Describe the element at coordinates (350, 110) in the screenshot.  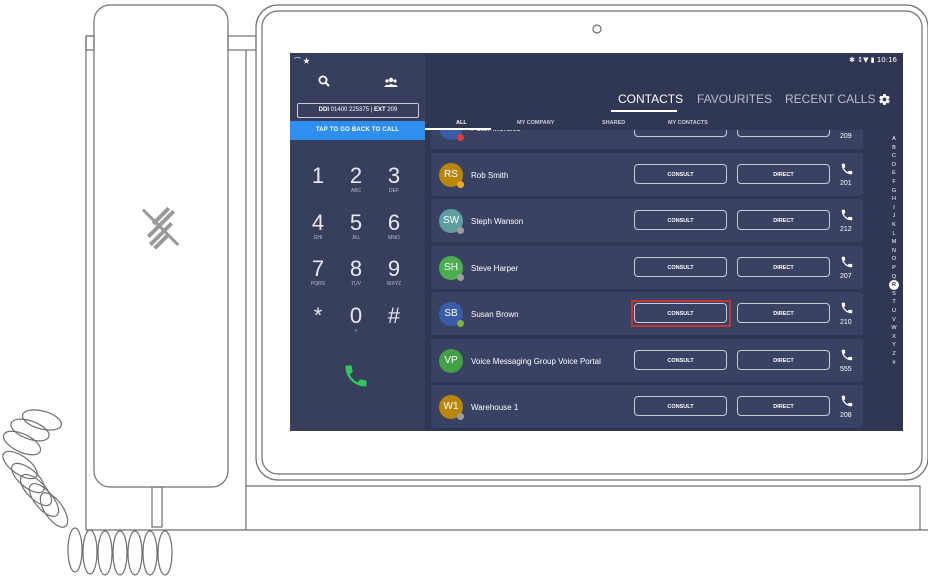
I see `ddi-number: 01400 225375` at that location.